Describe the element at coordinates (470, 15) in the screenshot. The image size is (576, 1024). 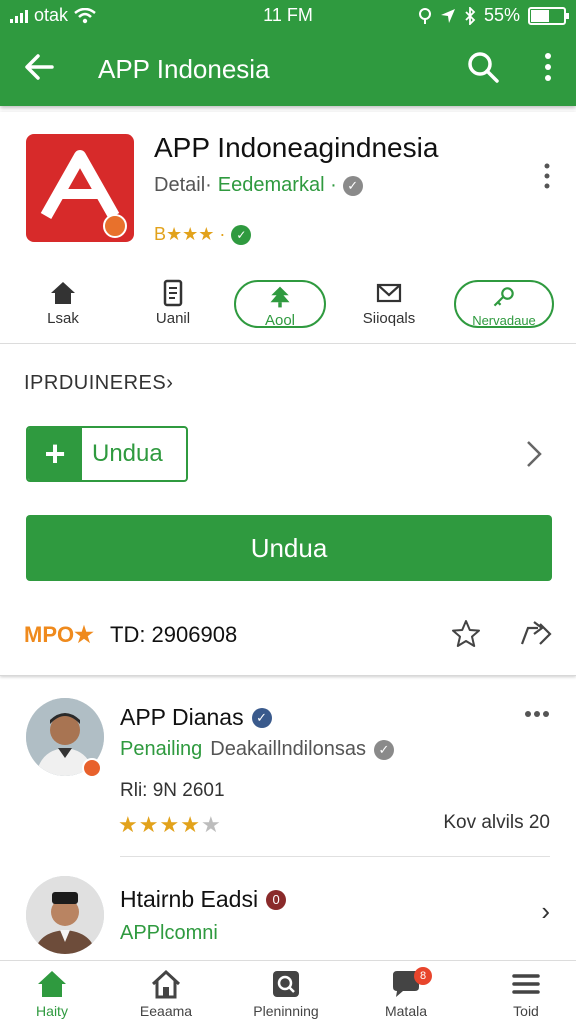
I see `bluetooth-icon` at that location.